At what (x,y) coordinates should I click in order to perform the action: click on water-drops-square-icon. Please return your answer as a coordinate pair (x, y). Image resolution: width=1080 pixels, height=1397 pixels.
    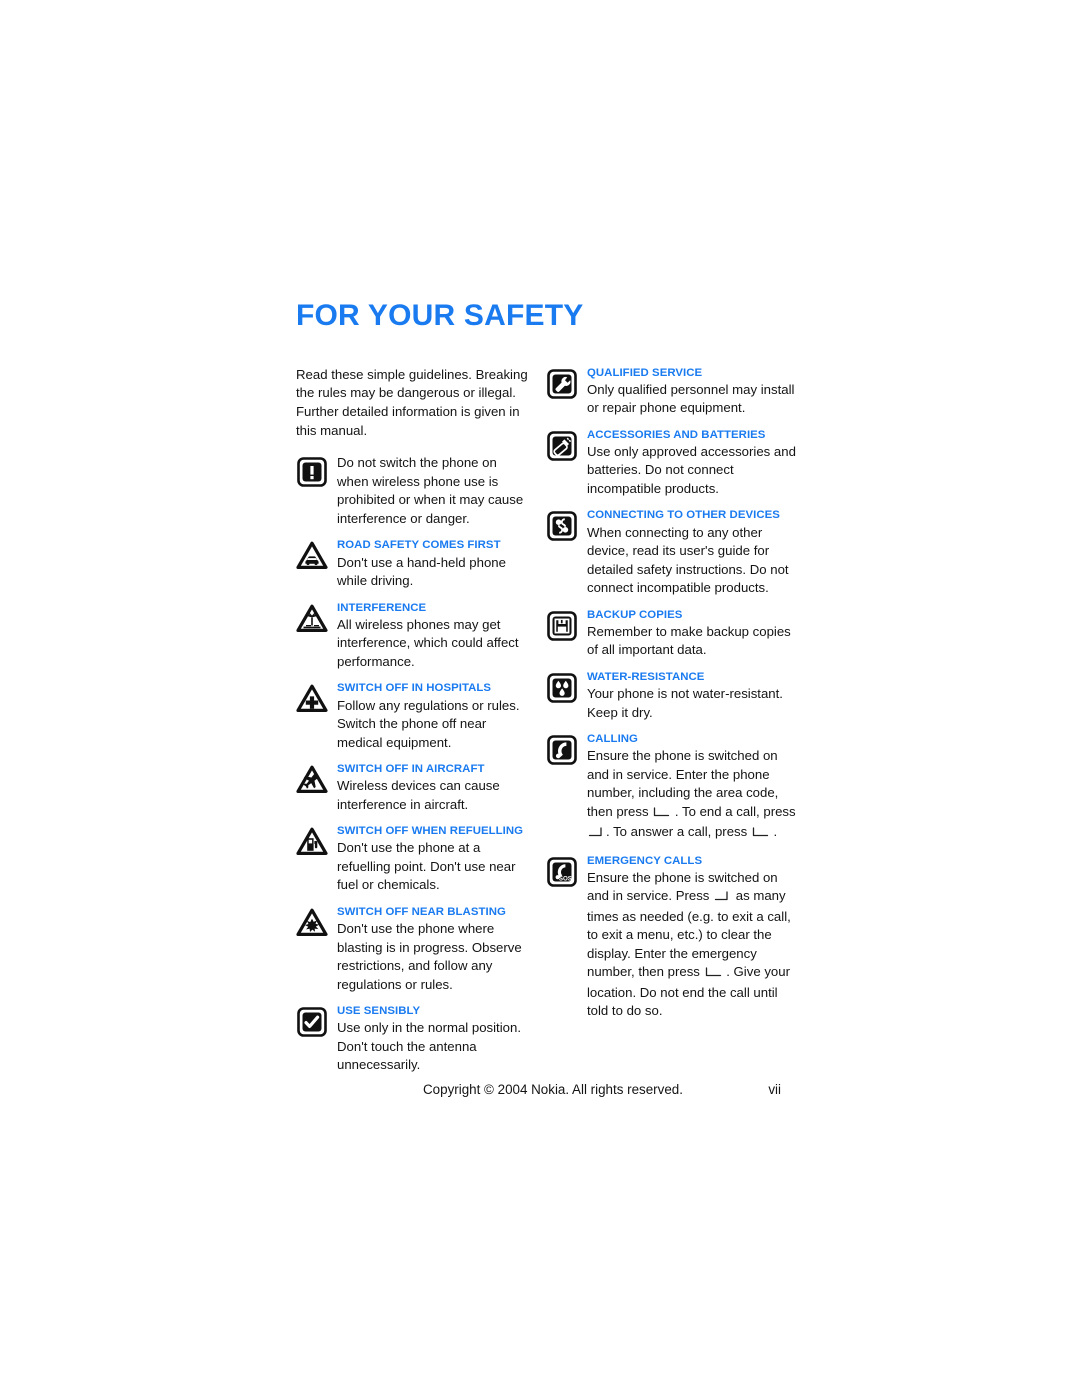
    Looking at the image, I should click on (562, 688).